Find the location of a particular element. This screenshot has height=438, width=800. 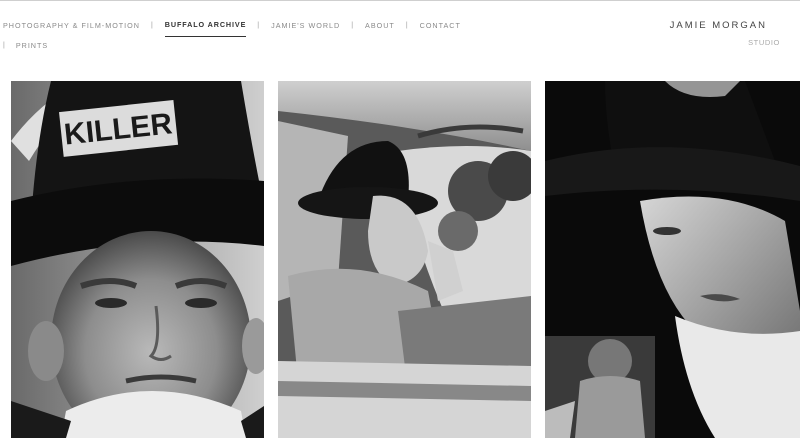

brand-logo-name: JAMIE MORGAN is located at coordinates (718, 25).